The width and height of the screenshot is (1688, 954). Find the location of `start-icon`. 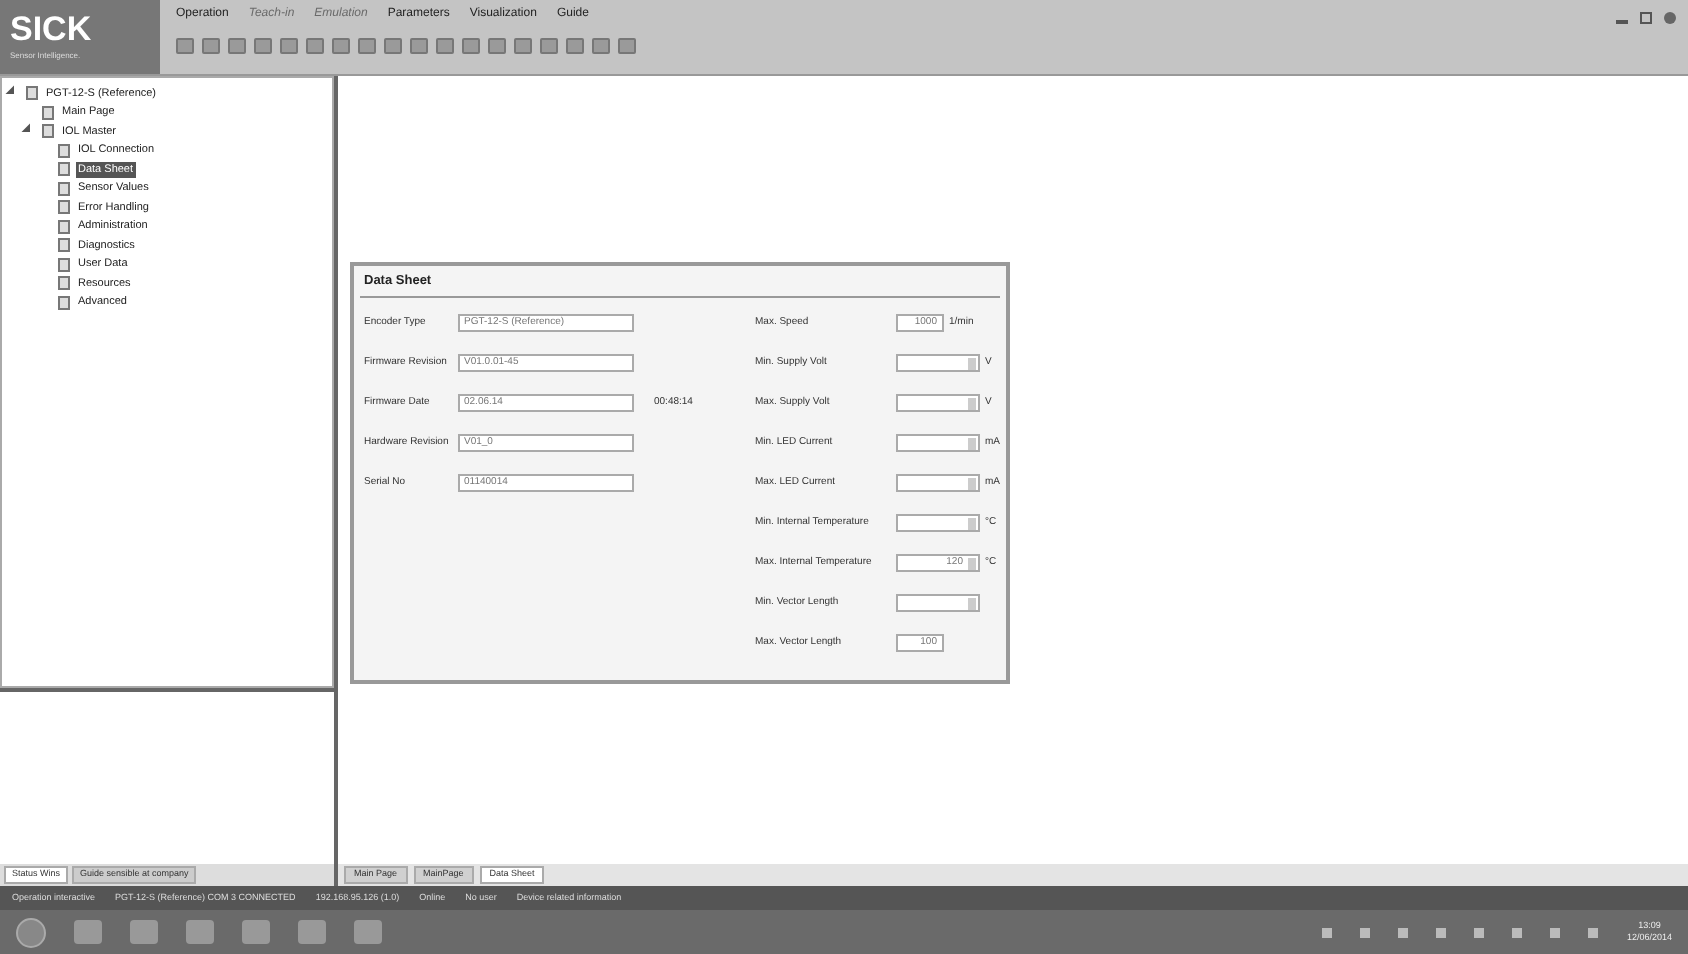

start-icon is located at coordinates (31, 932).